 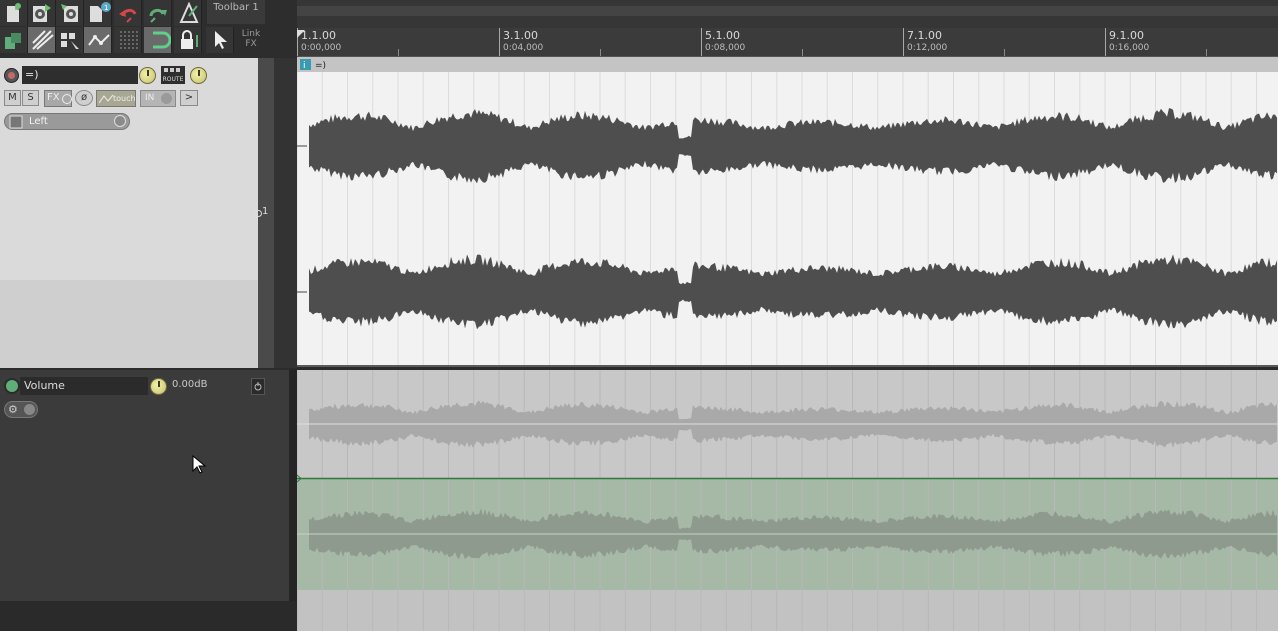 I want to click on mute-button: M, so click(x=12, y=98).